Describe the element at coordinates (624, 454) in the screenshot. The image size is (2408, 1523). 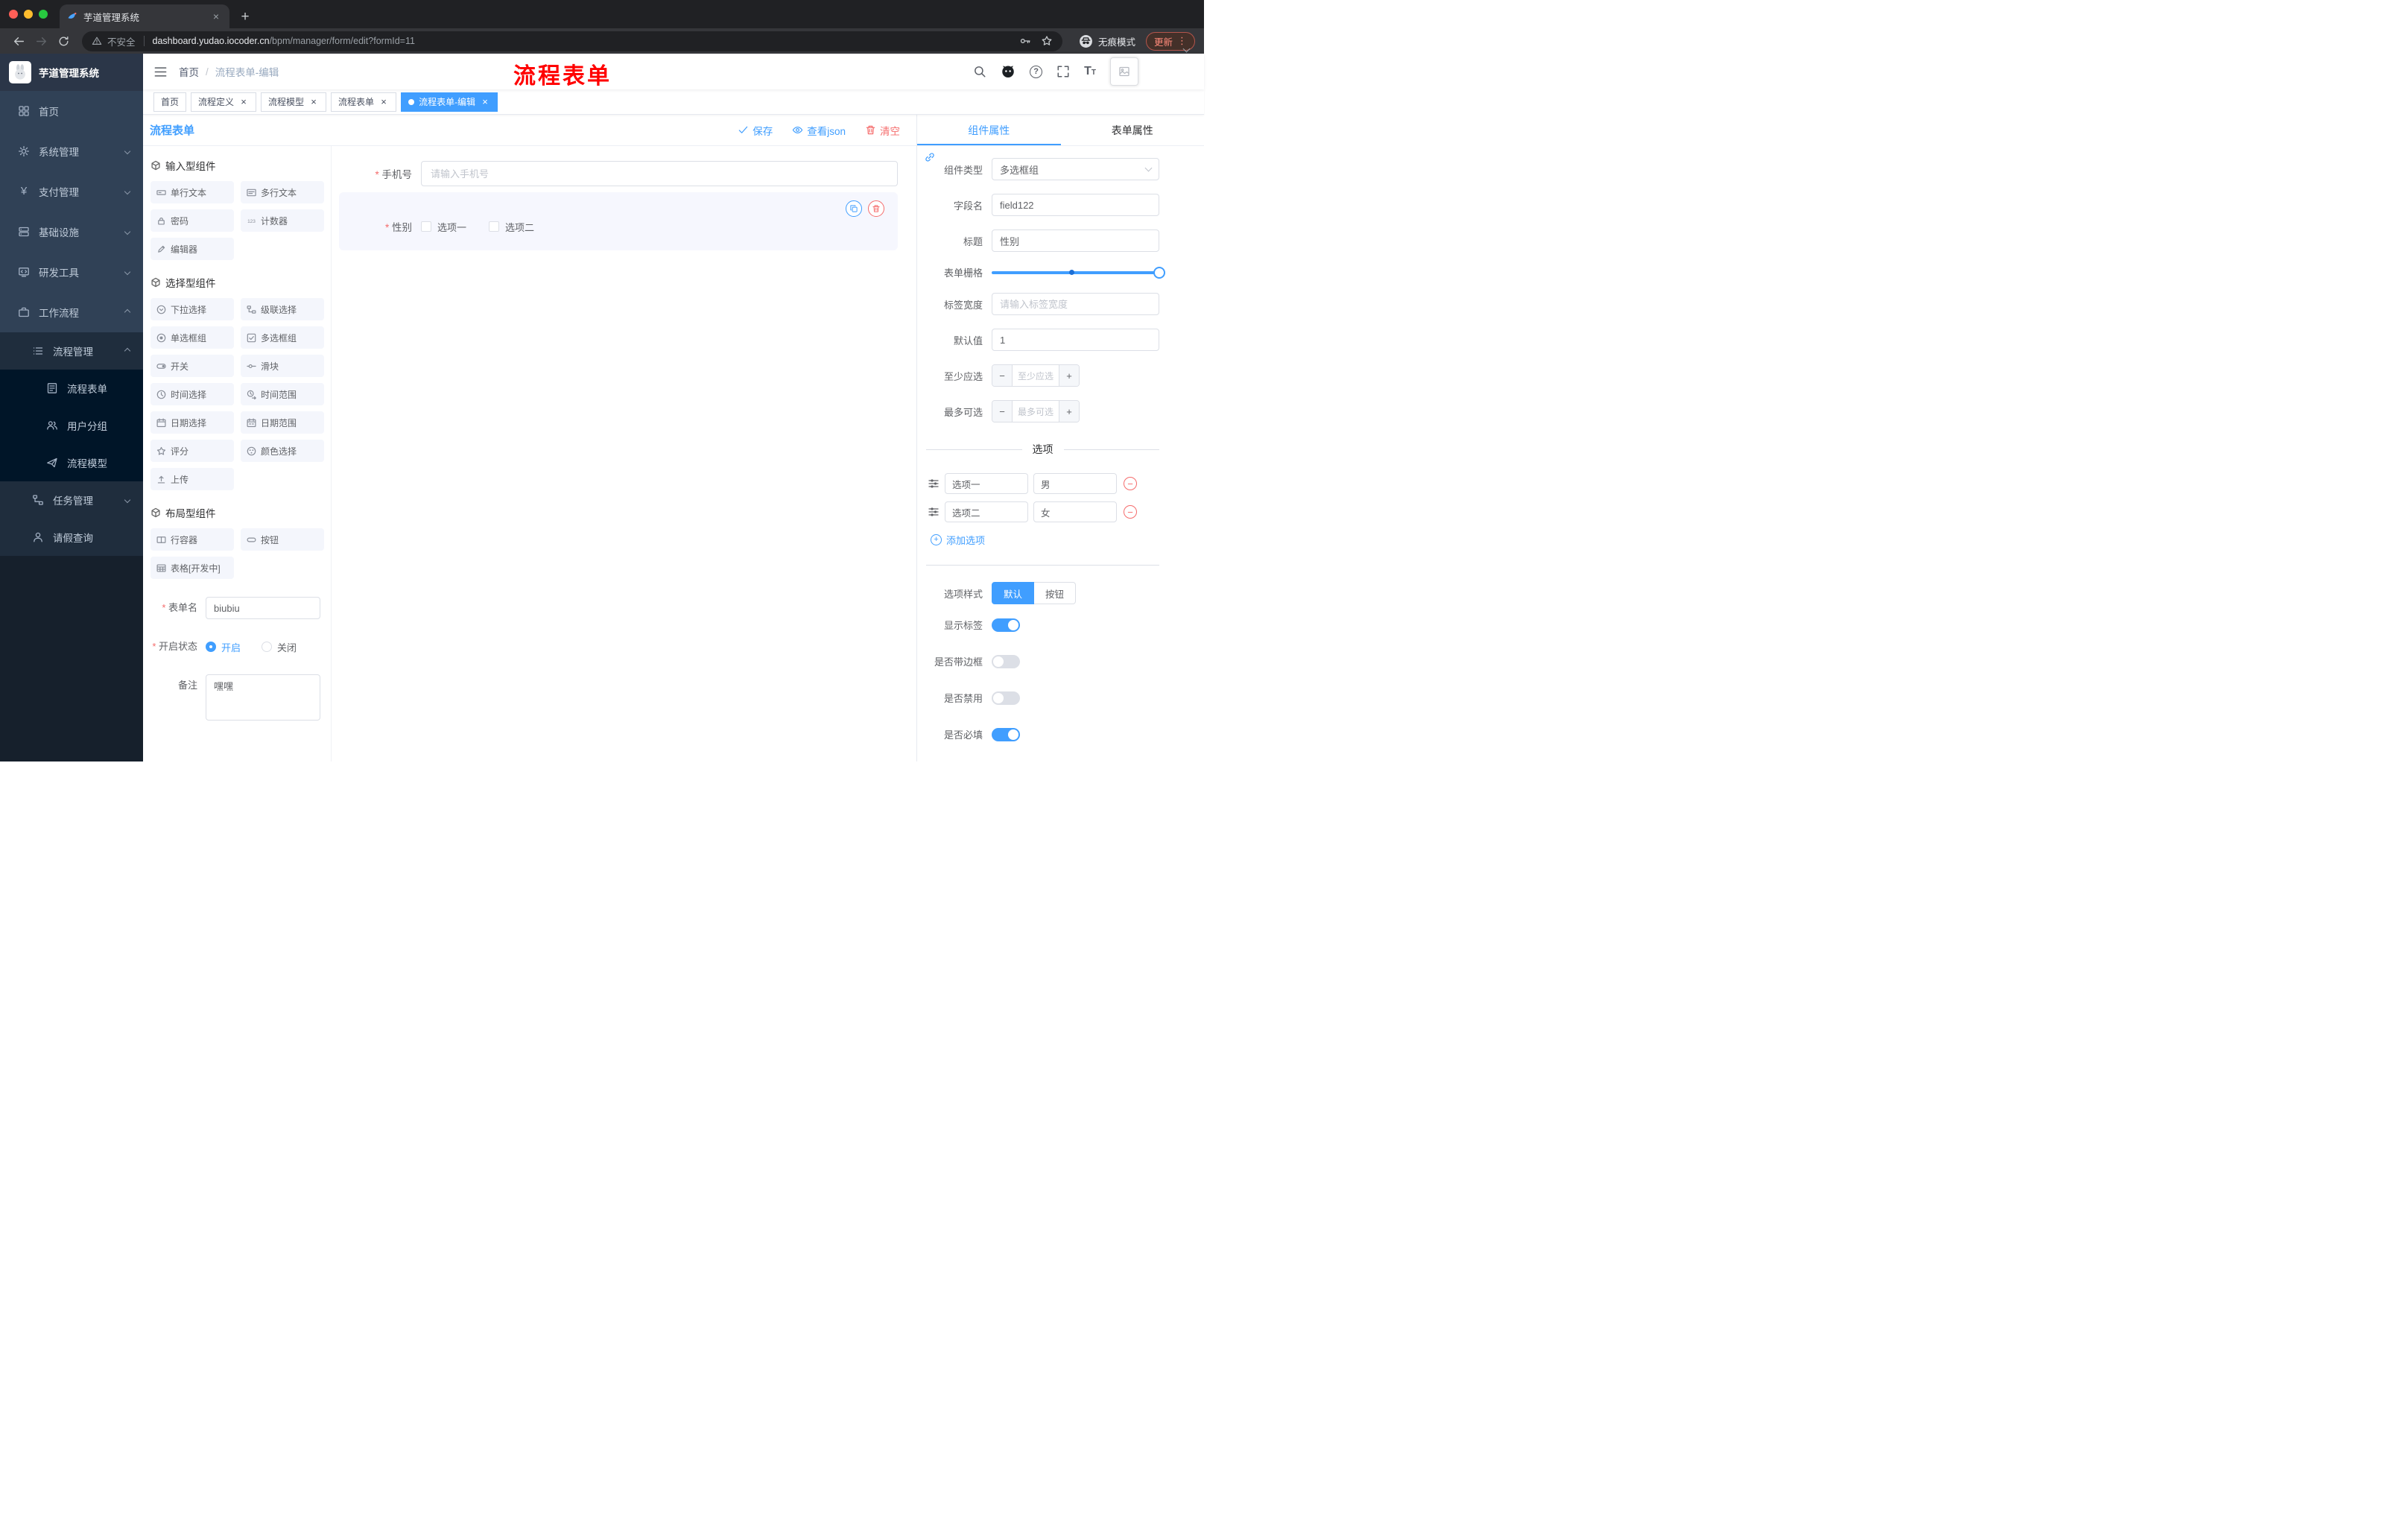
I see `form-canvas: 手机号 性别 选项一 选项二` at that location.